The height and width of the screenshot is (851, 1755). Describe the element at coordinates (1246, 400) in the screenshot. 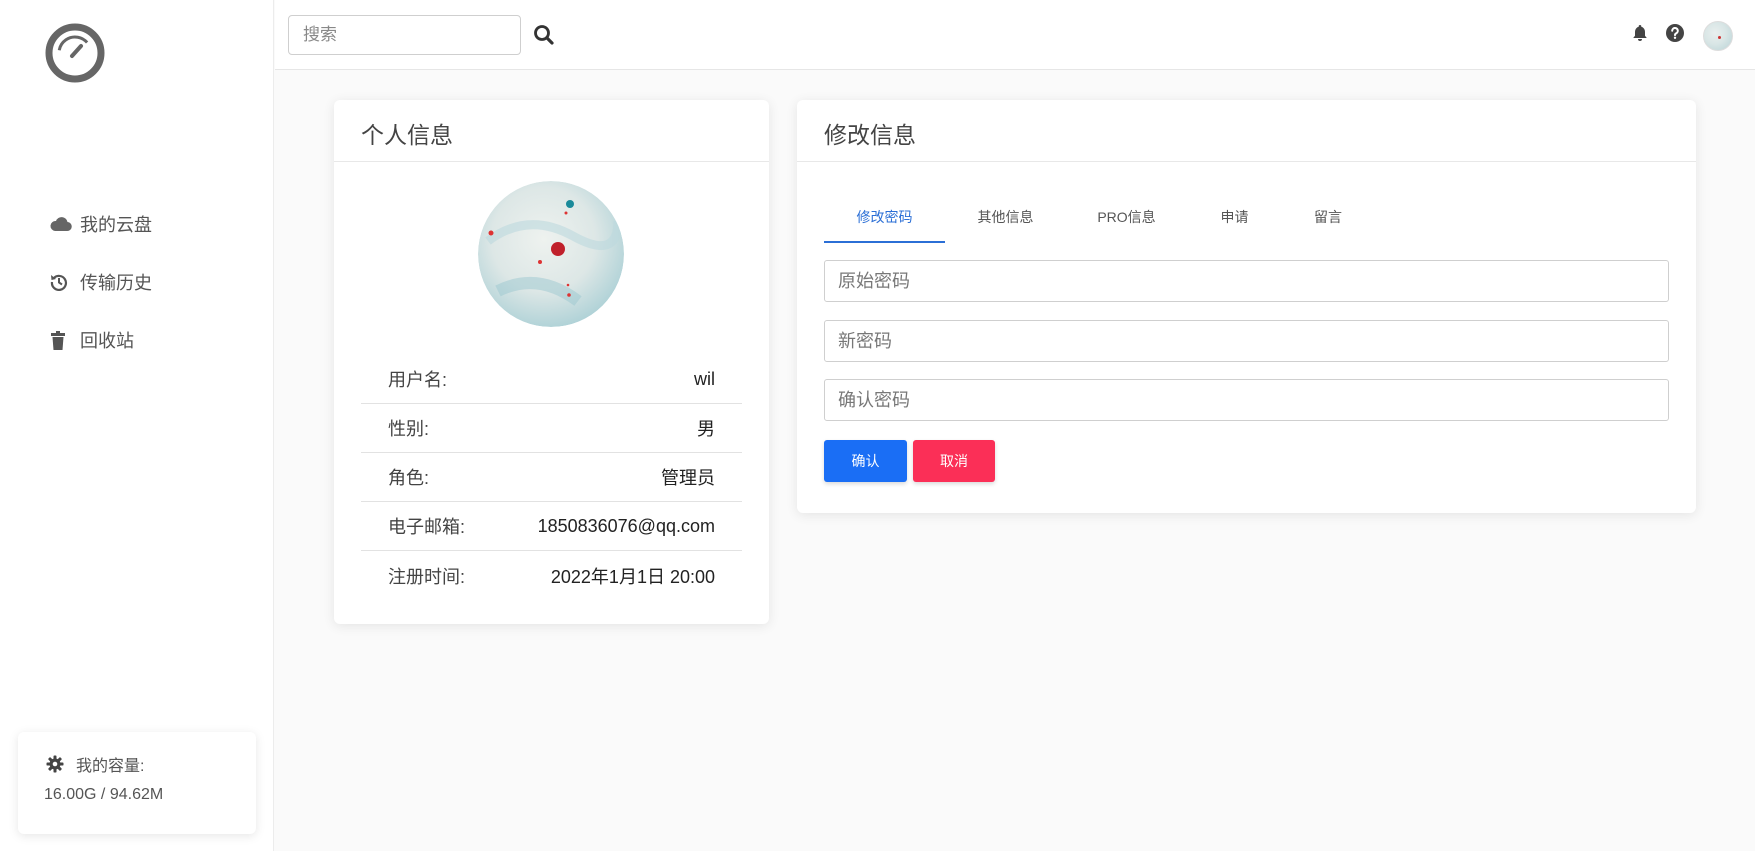

I see `confirm-password-field` at that location.